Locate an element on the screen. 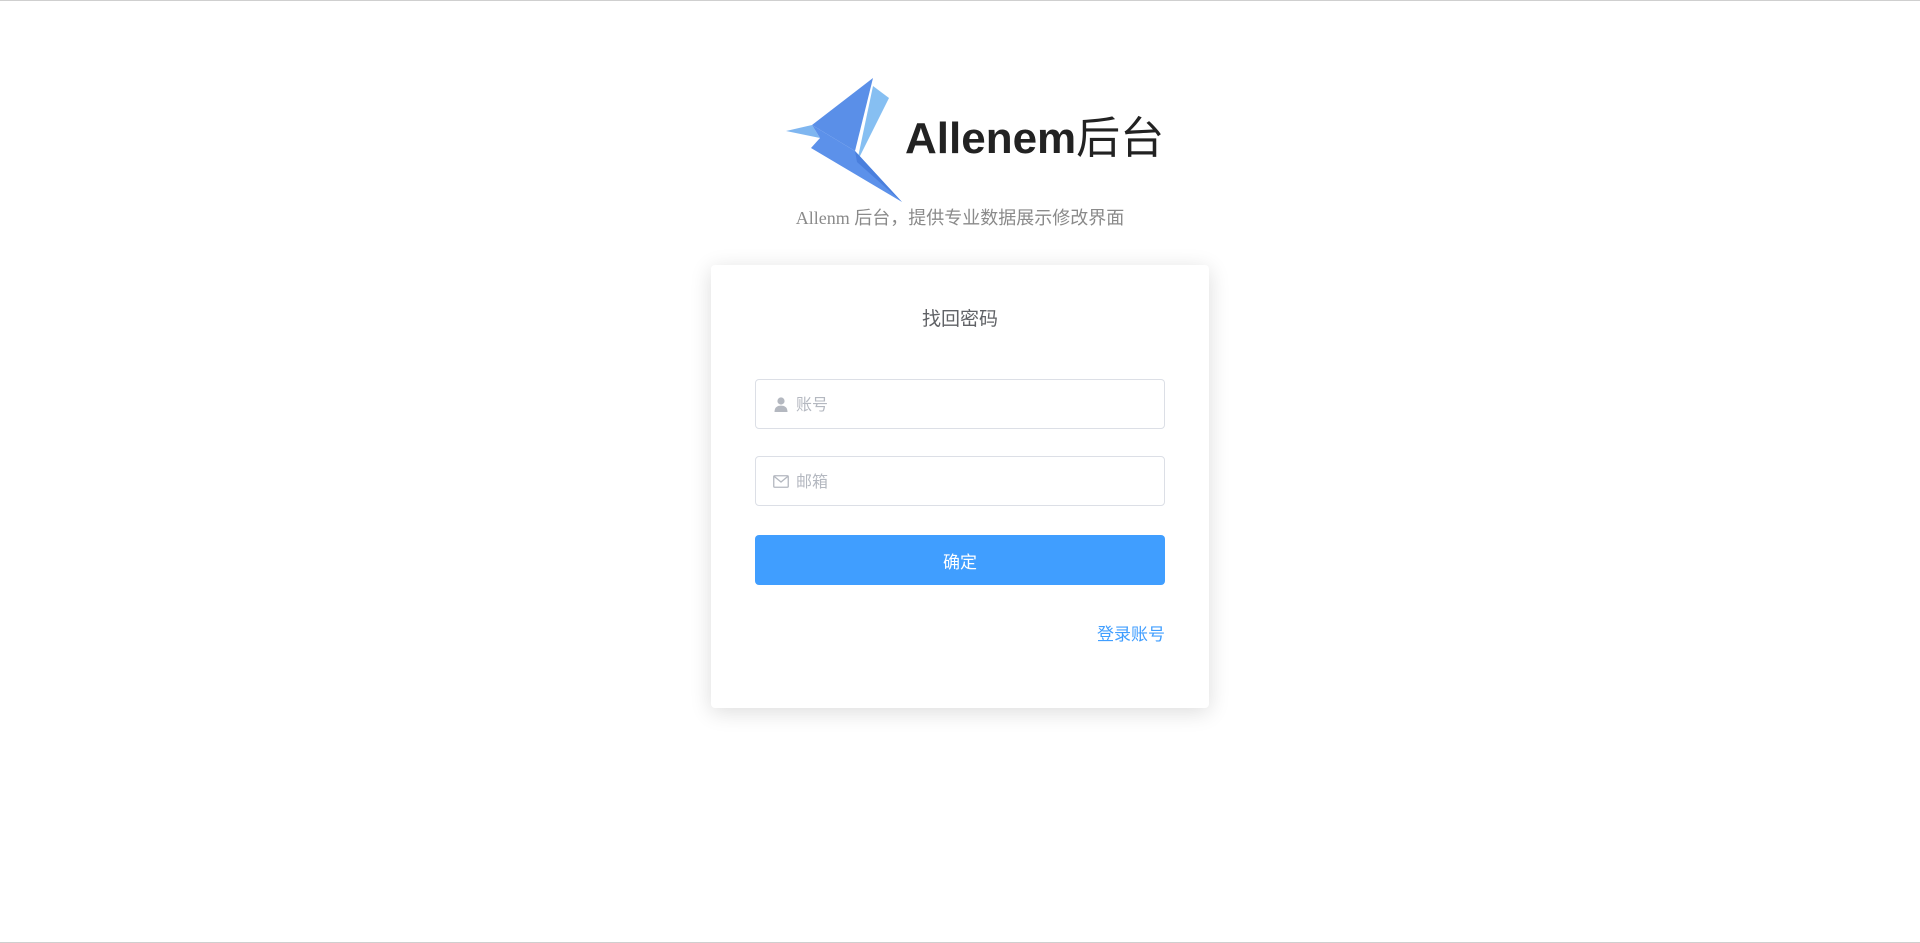 The image size is (1920, 943). recover-password-card: 找回密码 确定 登录账号 is located at coordinates (960, 486).